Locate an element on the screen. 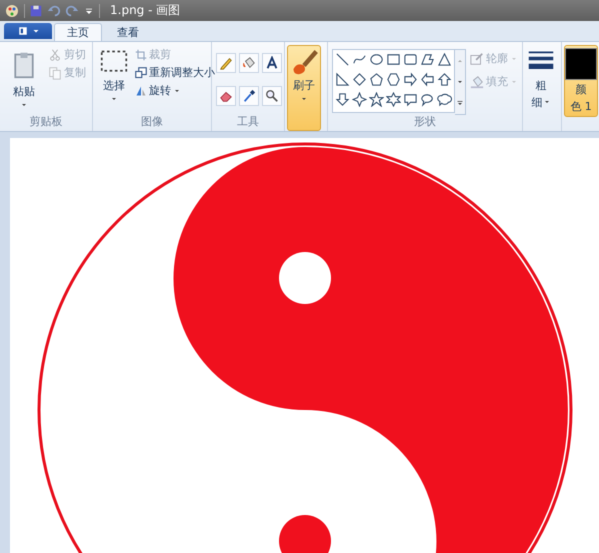  paint-palette-icon is located at coordinates (12, 10).